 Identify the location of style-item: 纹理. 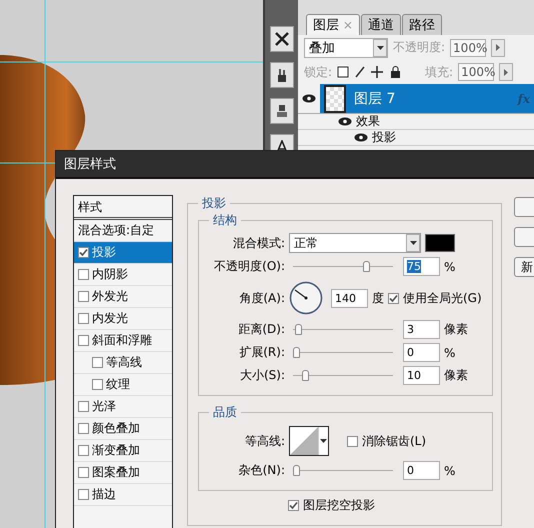
(123, 385).